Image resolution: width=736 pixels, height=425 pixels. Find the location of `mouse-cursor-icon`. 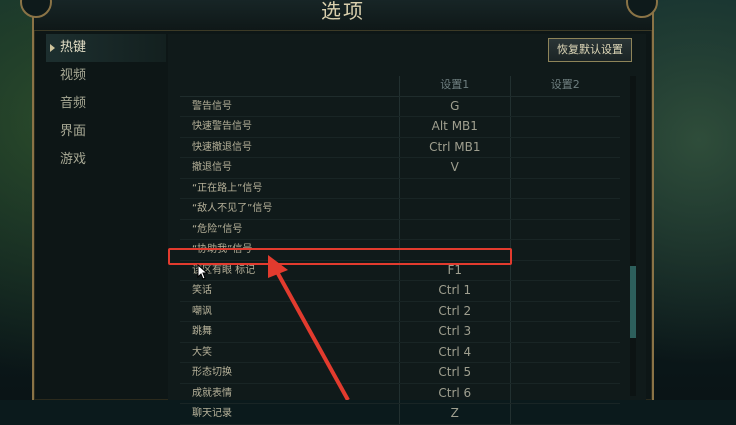

mouse-cursor-icon is located at coordinates (203, 272).